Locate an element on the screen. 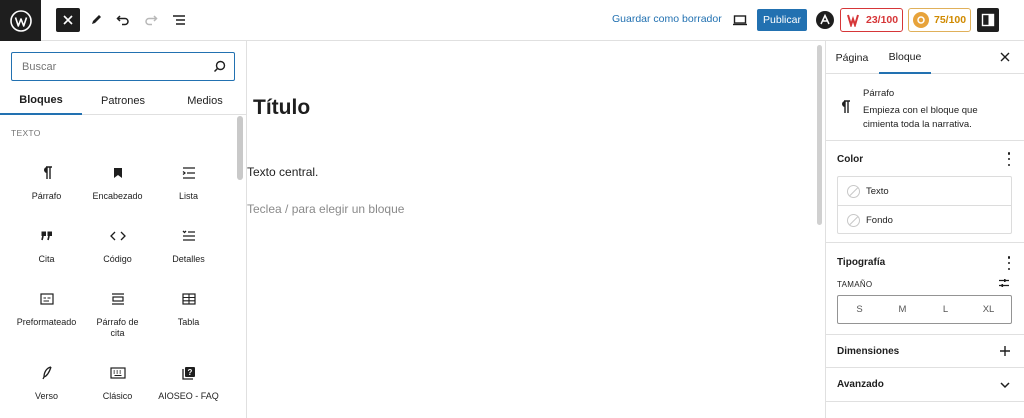  block-item-label: Lista is located at coordinates (188, 196).